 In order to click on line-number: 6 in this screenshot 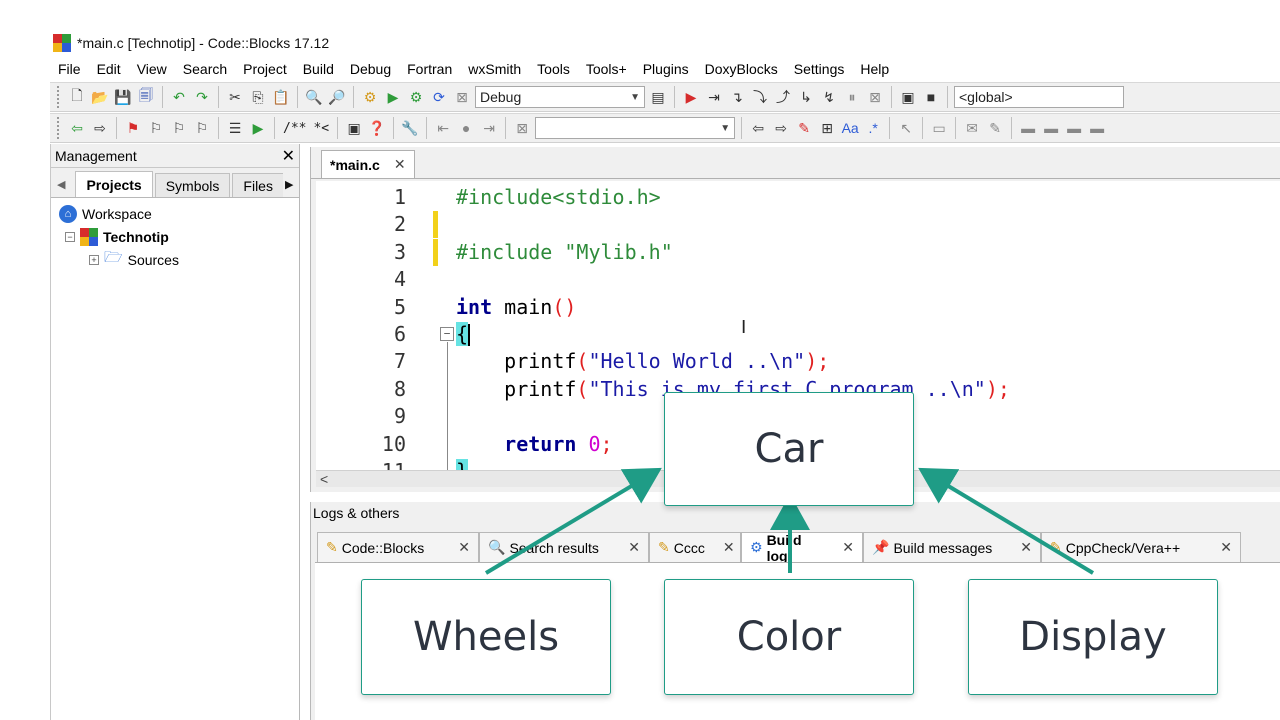, I will do `click(376, 334)`.